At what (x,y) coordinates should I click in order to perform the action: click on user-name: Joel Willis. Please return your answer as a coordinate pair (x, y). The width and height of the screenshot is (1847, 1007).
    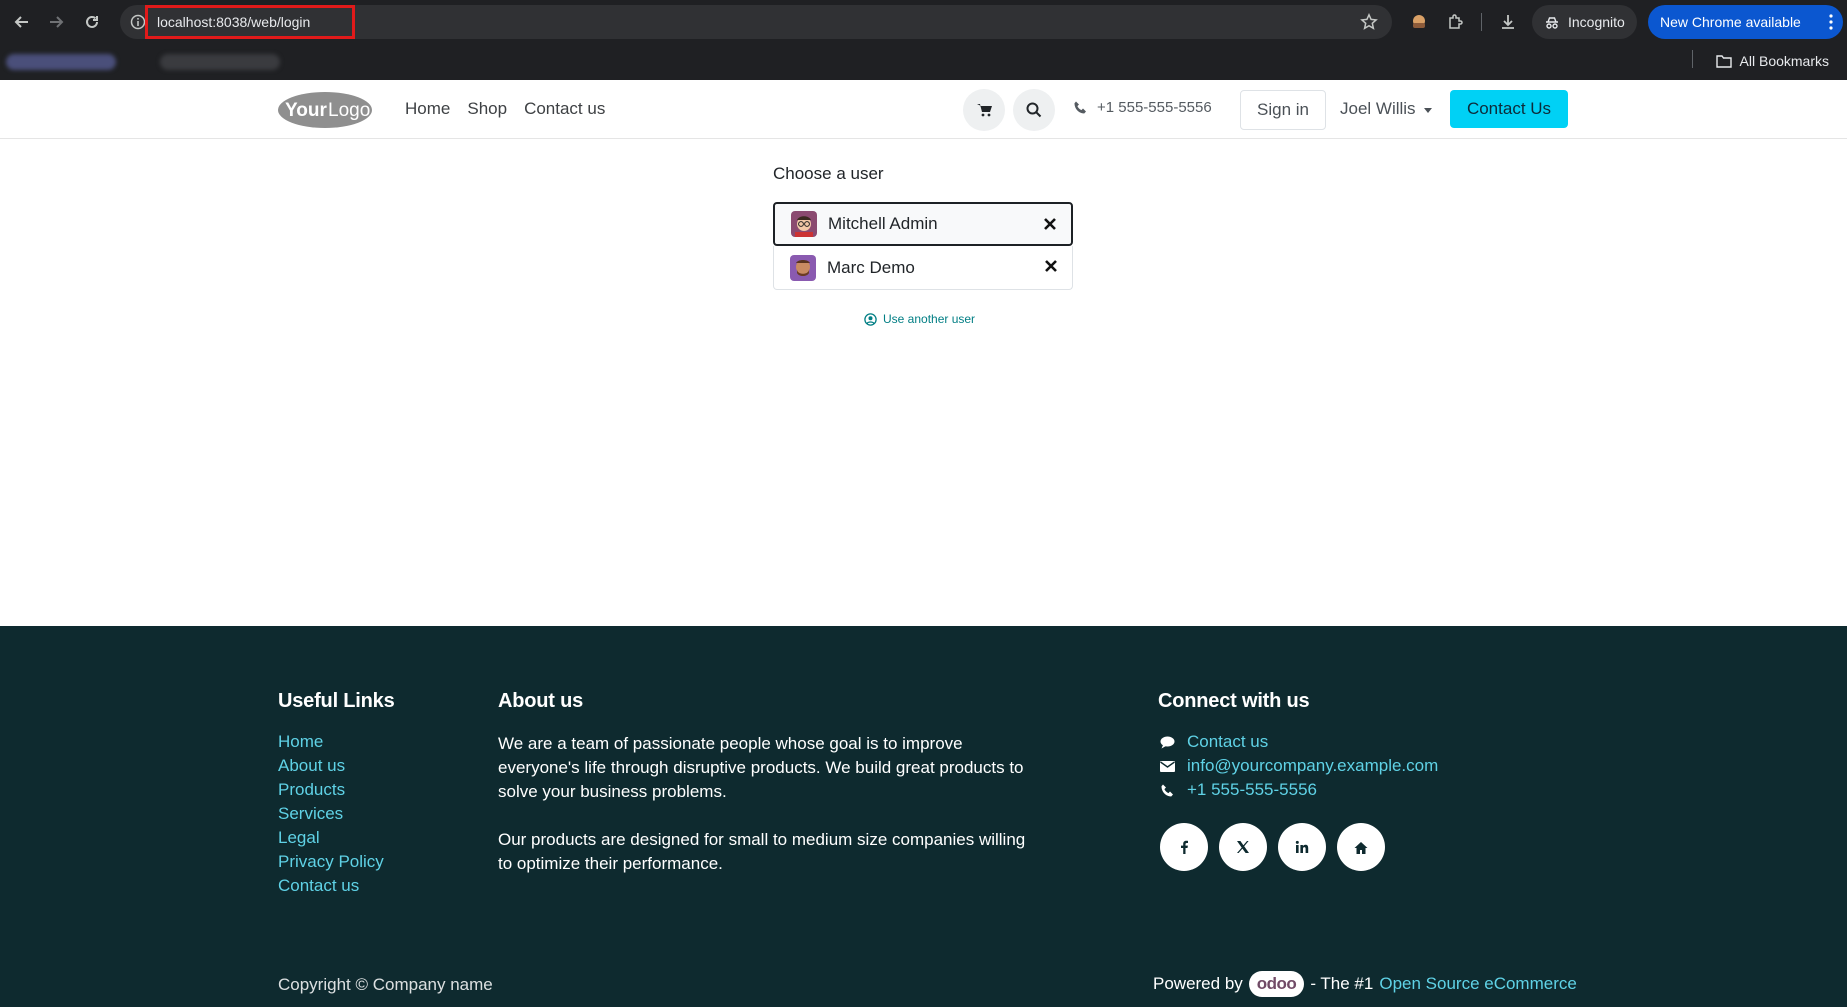
    Looking at the image, I should click on (1378, 108).